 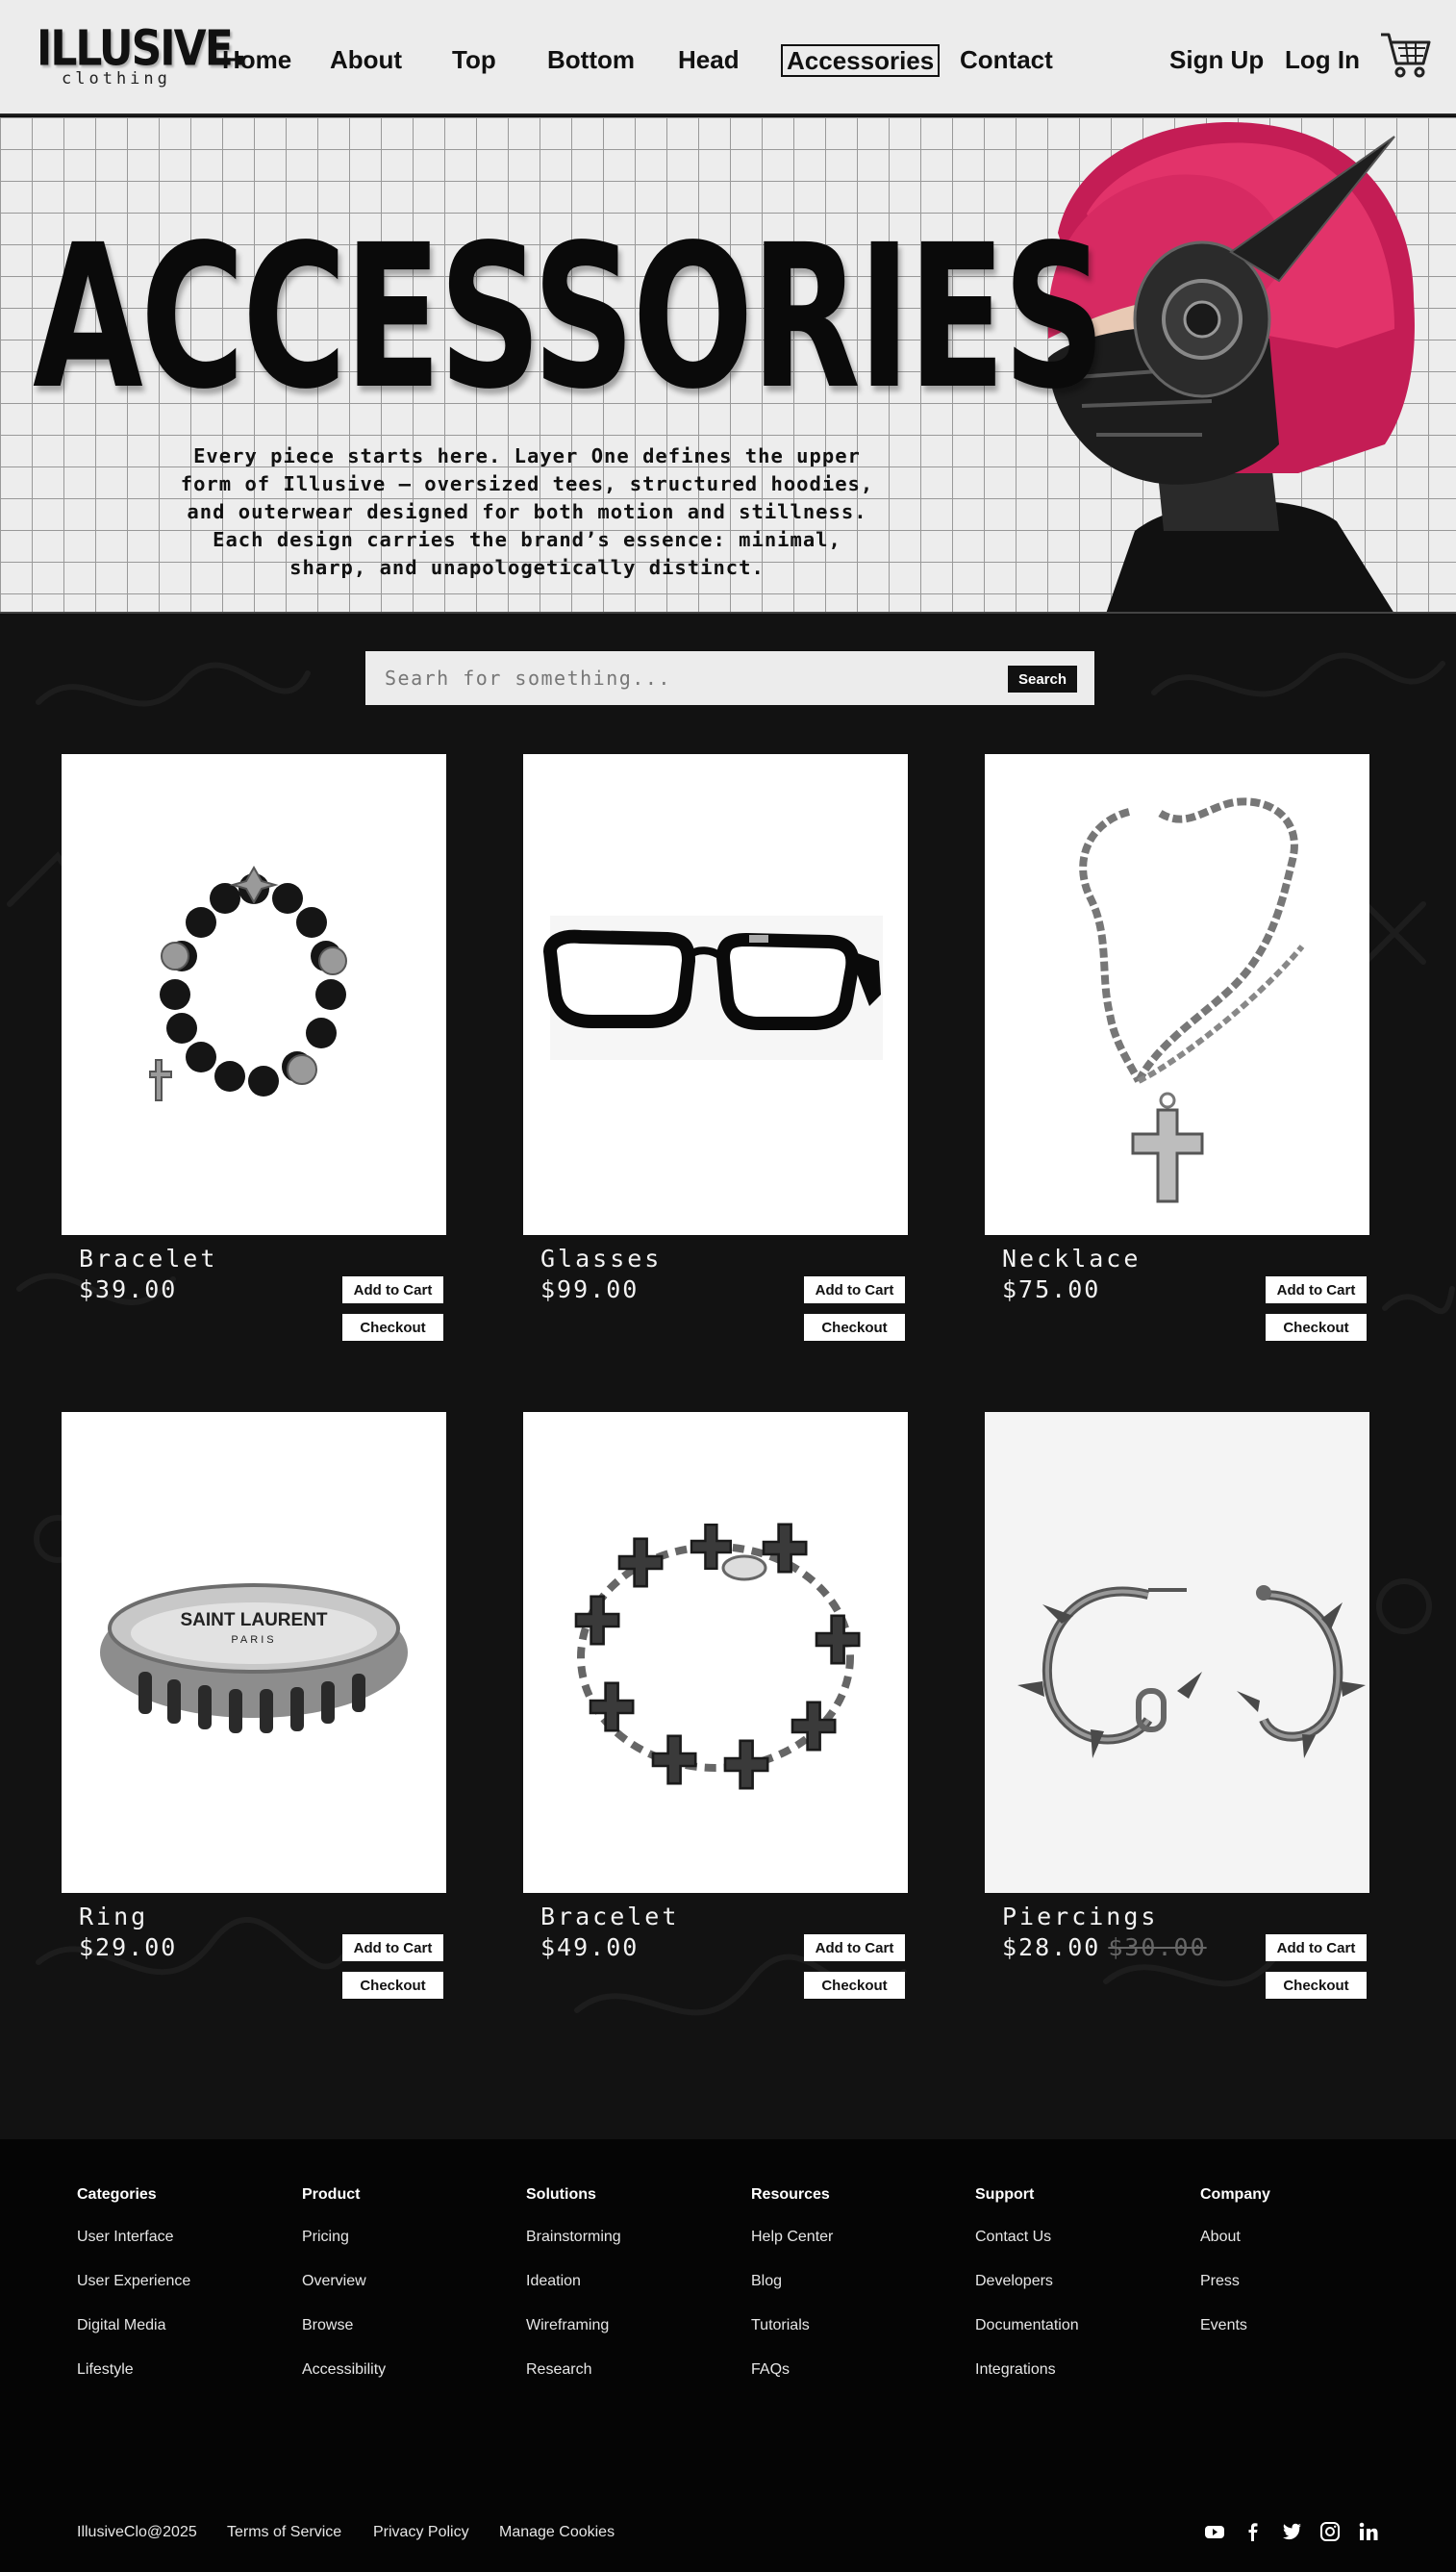 I want to click on nav-link-contact: Contact, so click(x=1006, y=59).